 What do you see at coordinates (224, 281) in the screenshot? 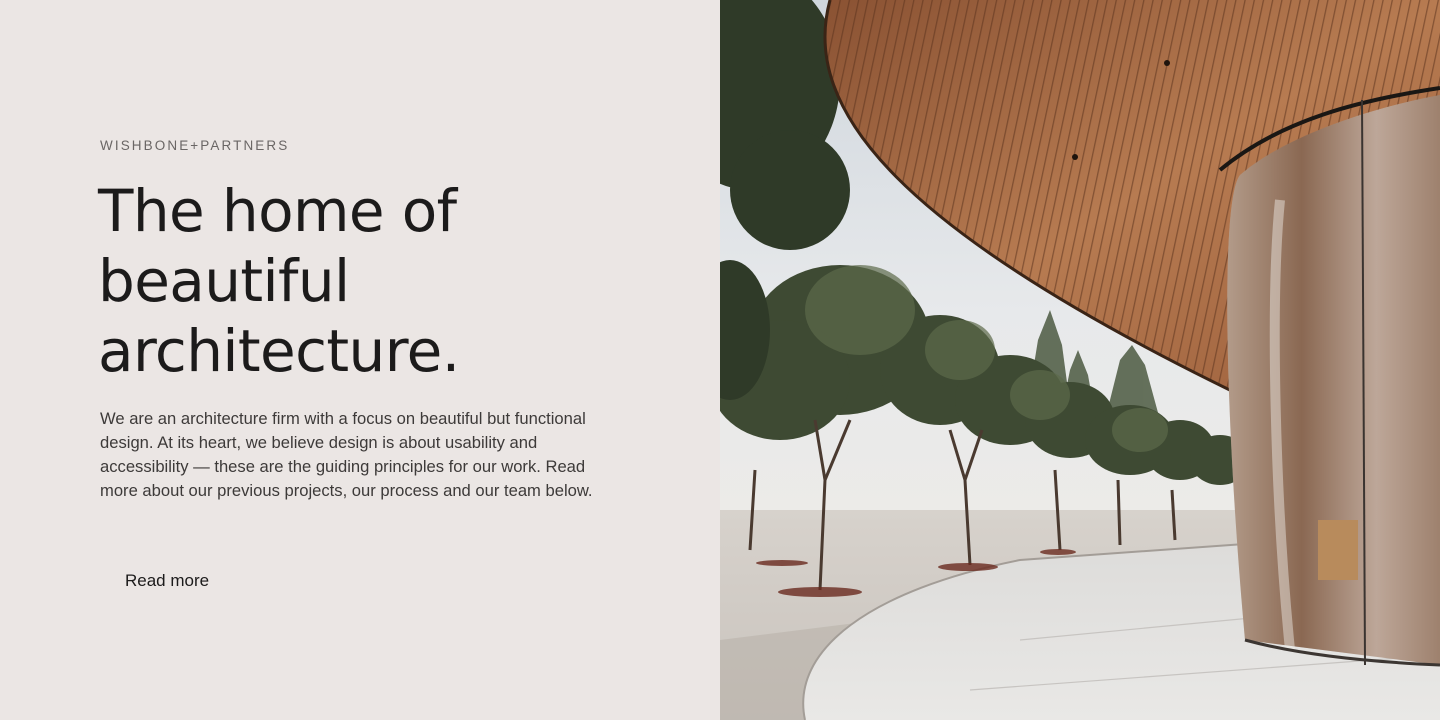
I see `headline-line: beautiful` at bounding box center [224, 281].